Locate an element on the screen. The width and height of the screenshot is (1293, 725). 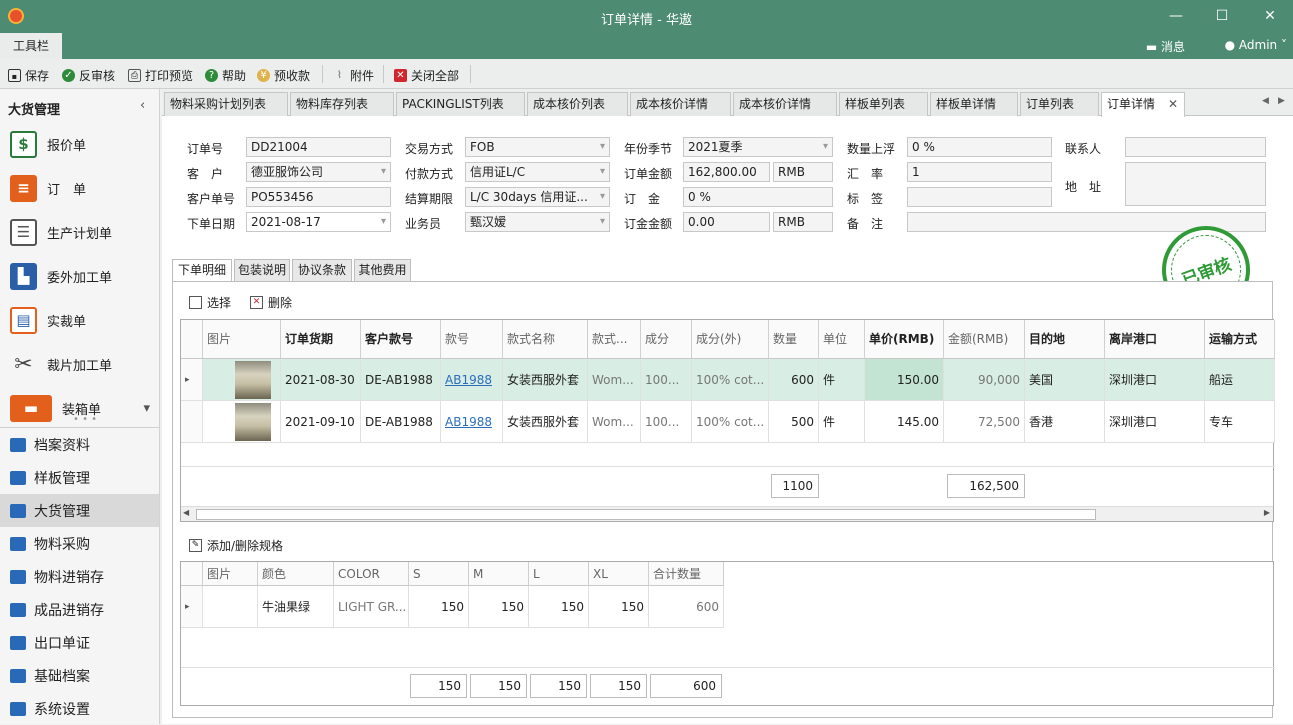
col-header: 成分(外) is located at coordinates (730, 339).